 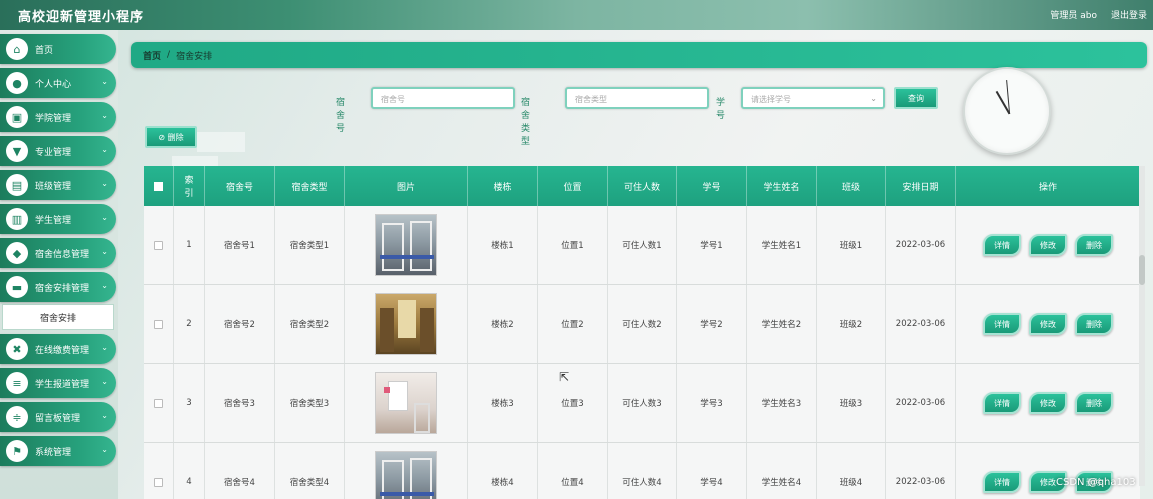 What do you see at coordinates (851, 324) in the screenshot?
I see `cell-class: 班级2` at bounding box center [851, 324].